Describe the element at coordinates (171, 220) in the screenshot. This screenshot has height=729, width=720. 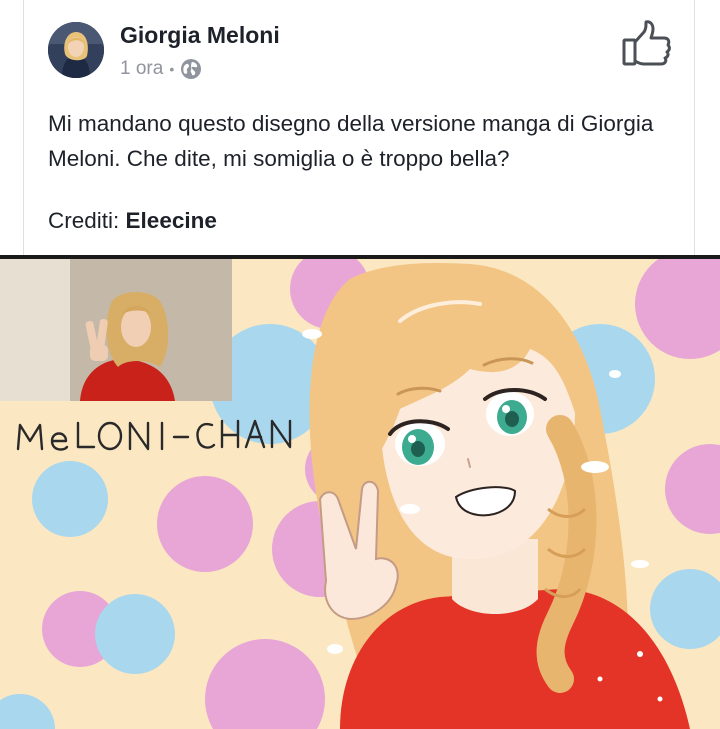
I see `credits-author-link: Eleecine` at that location.